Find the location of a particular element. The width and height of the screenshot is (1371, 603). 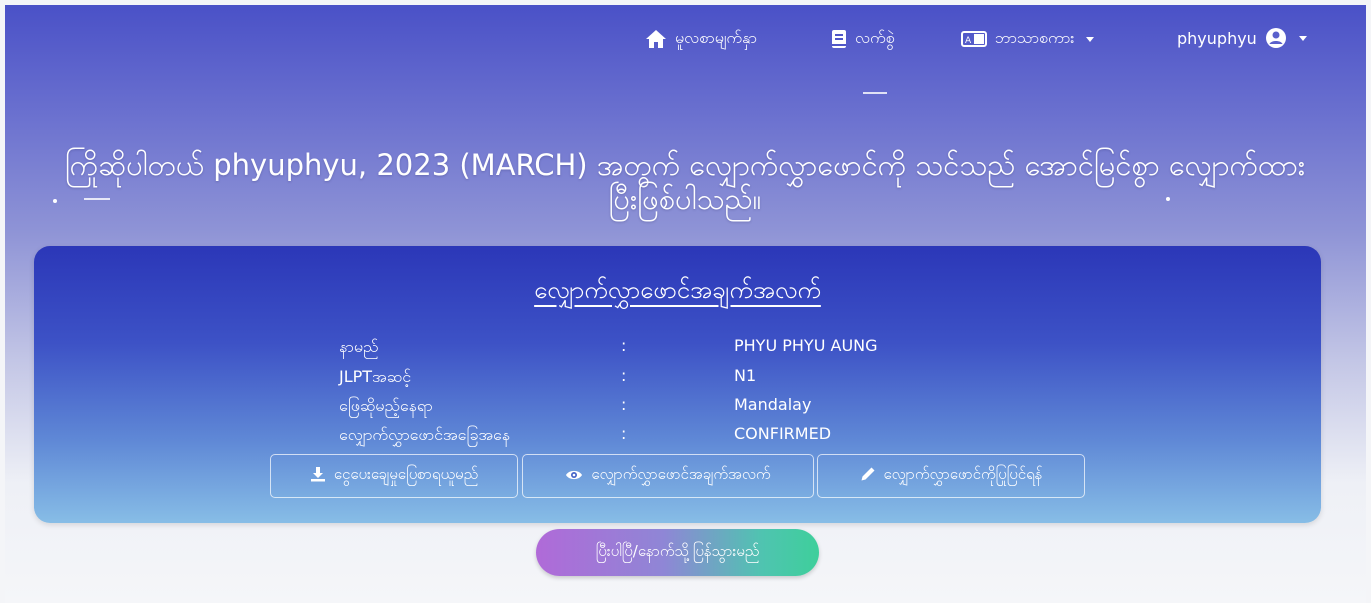

decorative-dash is located at coordinates (875, 93).